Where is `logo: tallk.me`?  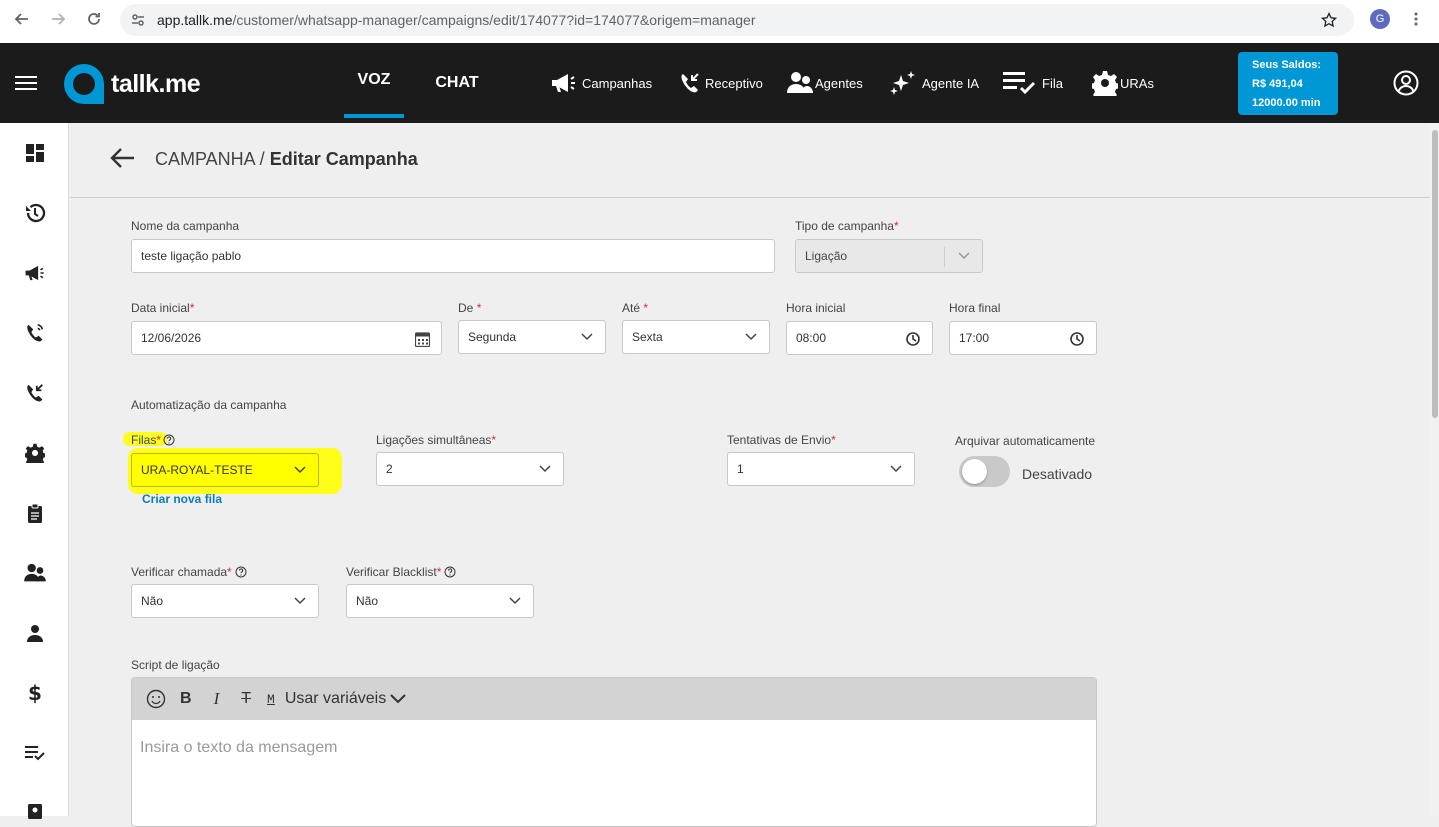 logo: tallk.me is located at coordinates (131, 84).